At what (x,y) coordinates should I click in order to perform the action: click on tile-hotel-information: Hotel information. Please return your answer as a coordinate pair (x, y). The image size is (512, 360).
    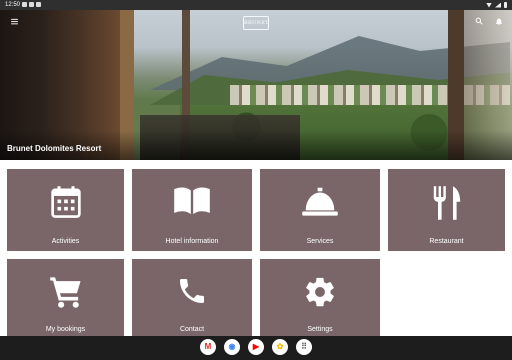
    Looking at the image, I should click on (192, 210).